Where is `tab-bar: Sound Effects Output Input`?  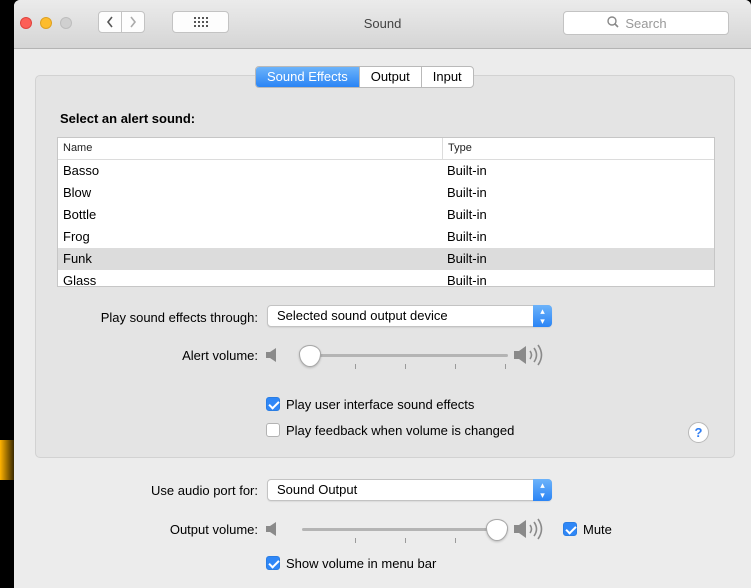 tab-bar: Sound Effects Output Input is located at coordinates (364, 77).